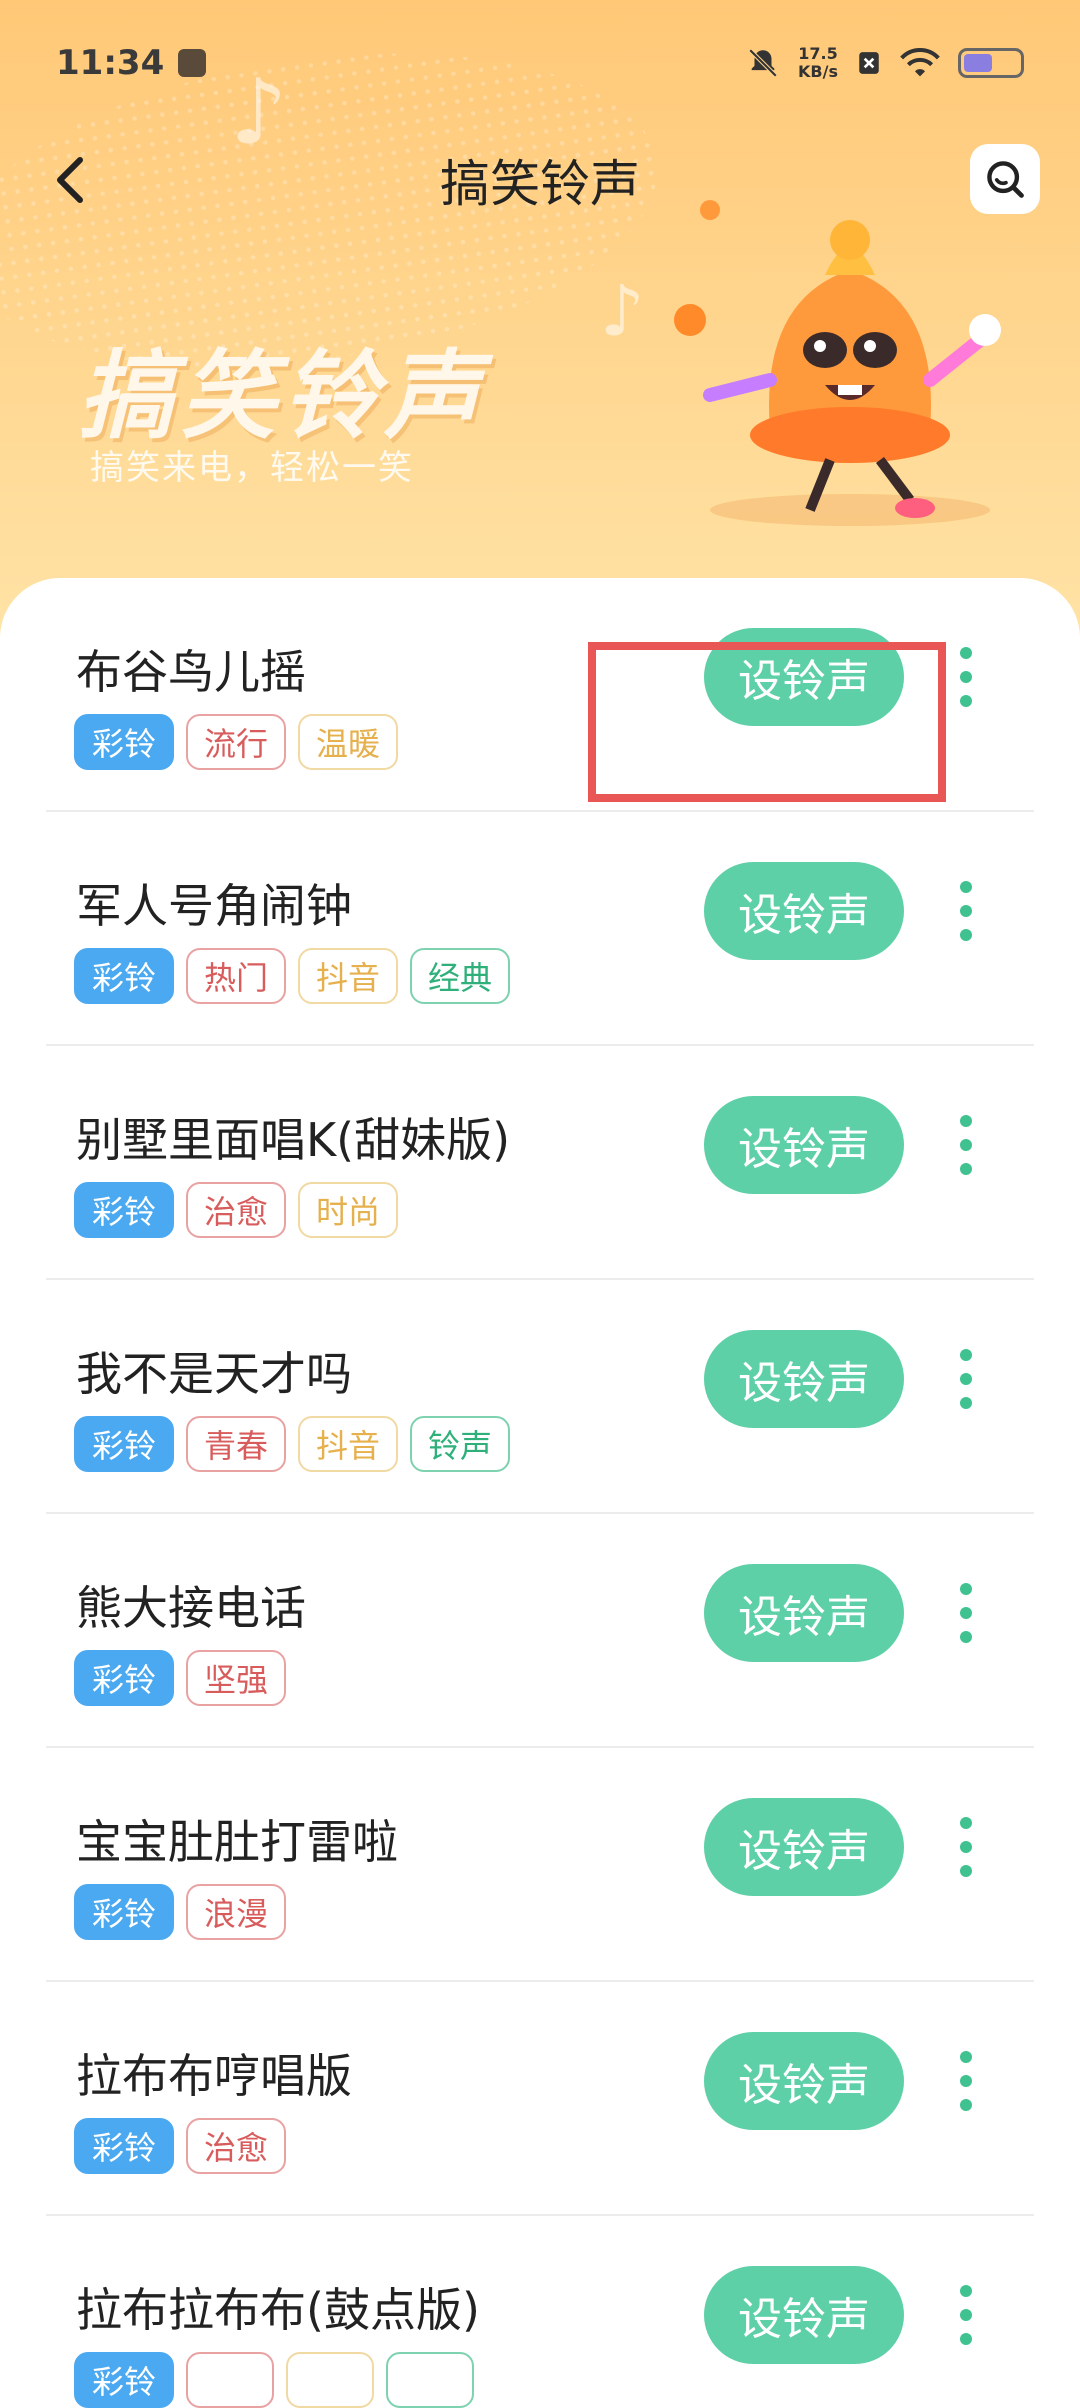  Describe the element at coordinates (236, 1678) in the screenshot. I see `tag-red: 坚强` at that location.